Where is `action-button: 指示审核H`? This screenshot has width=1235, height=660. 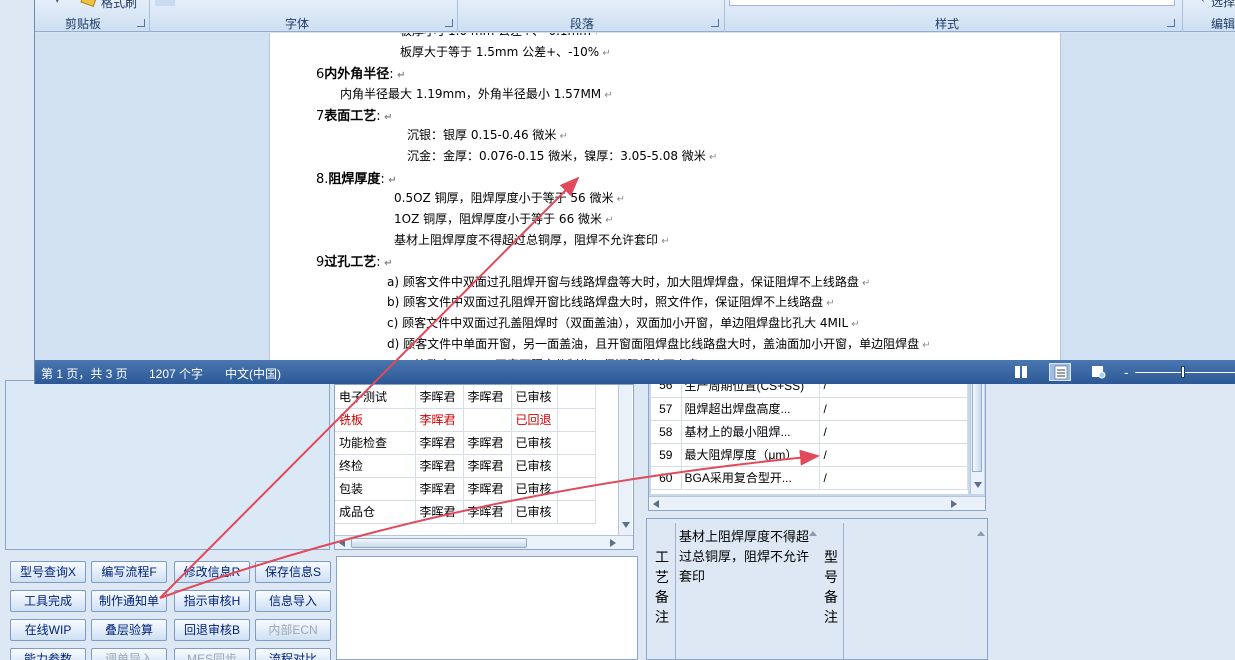
action-button: 指示审核H is located at coordinates (212, 601).